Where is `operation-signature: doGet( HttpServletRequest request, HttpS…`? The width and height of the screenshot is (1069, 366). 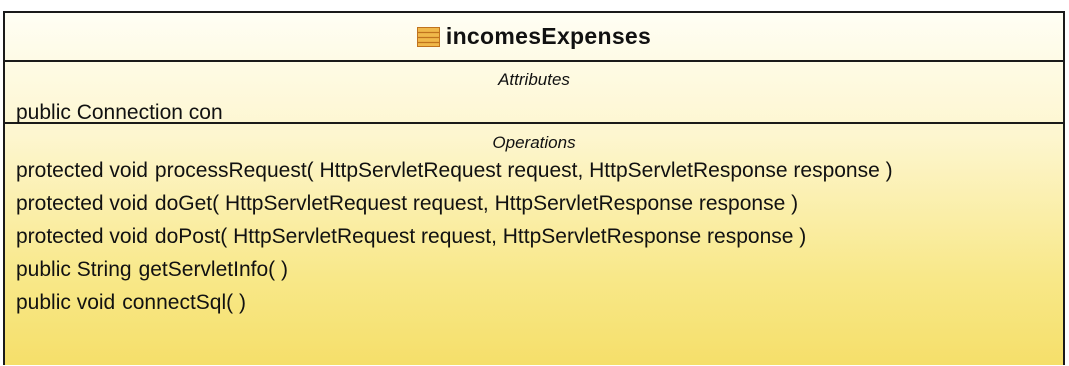
operation-signature: doGet( HttpServletRequest request, HttpS… is located at coordinates (476, 203).